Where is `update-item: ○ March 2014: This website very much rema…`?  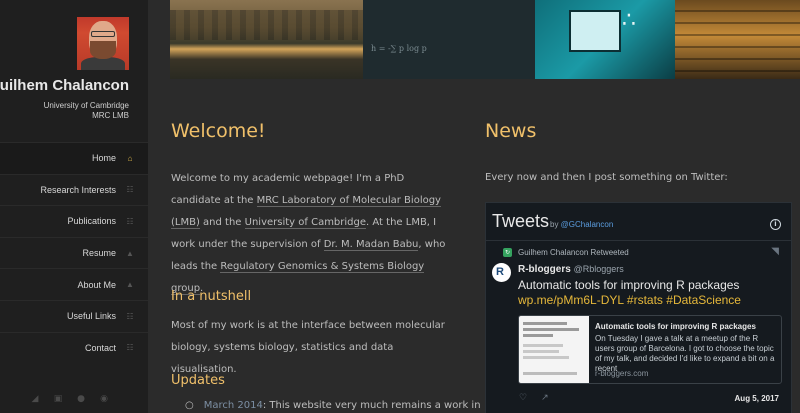
update-item: ○ March 2014: This website very much rema… is located at coordinates (333, 405).